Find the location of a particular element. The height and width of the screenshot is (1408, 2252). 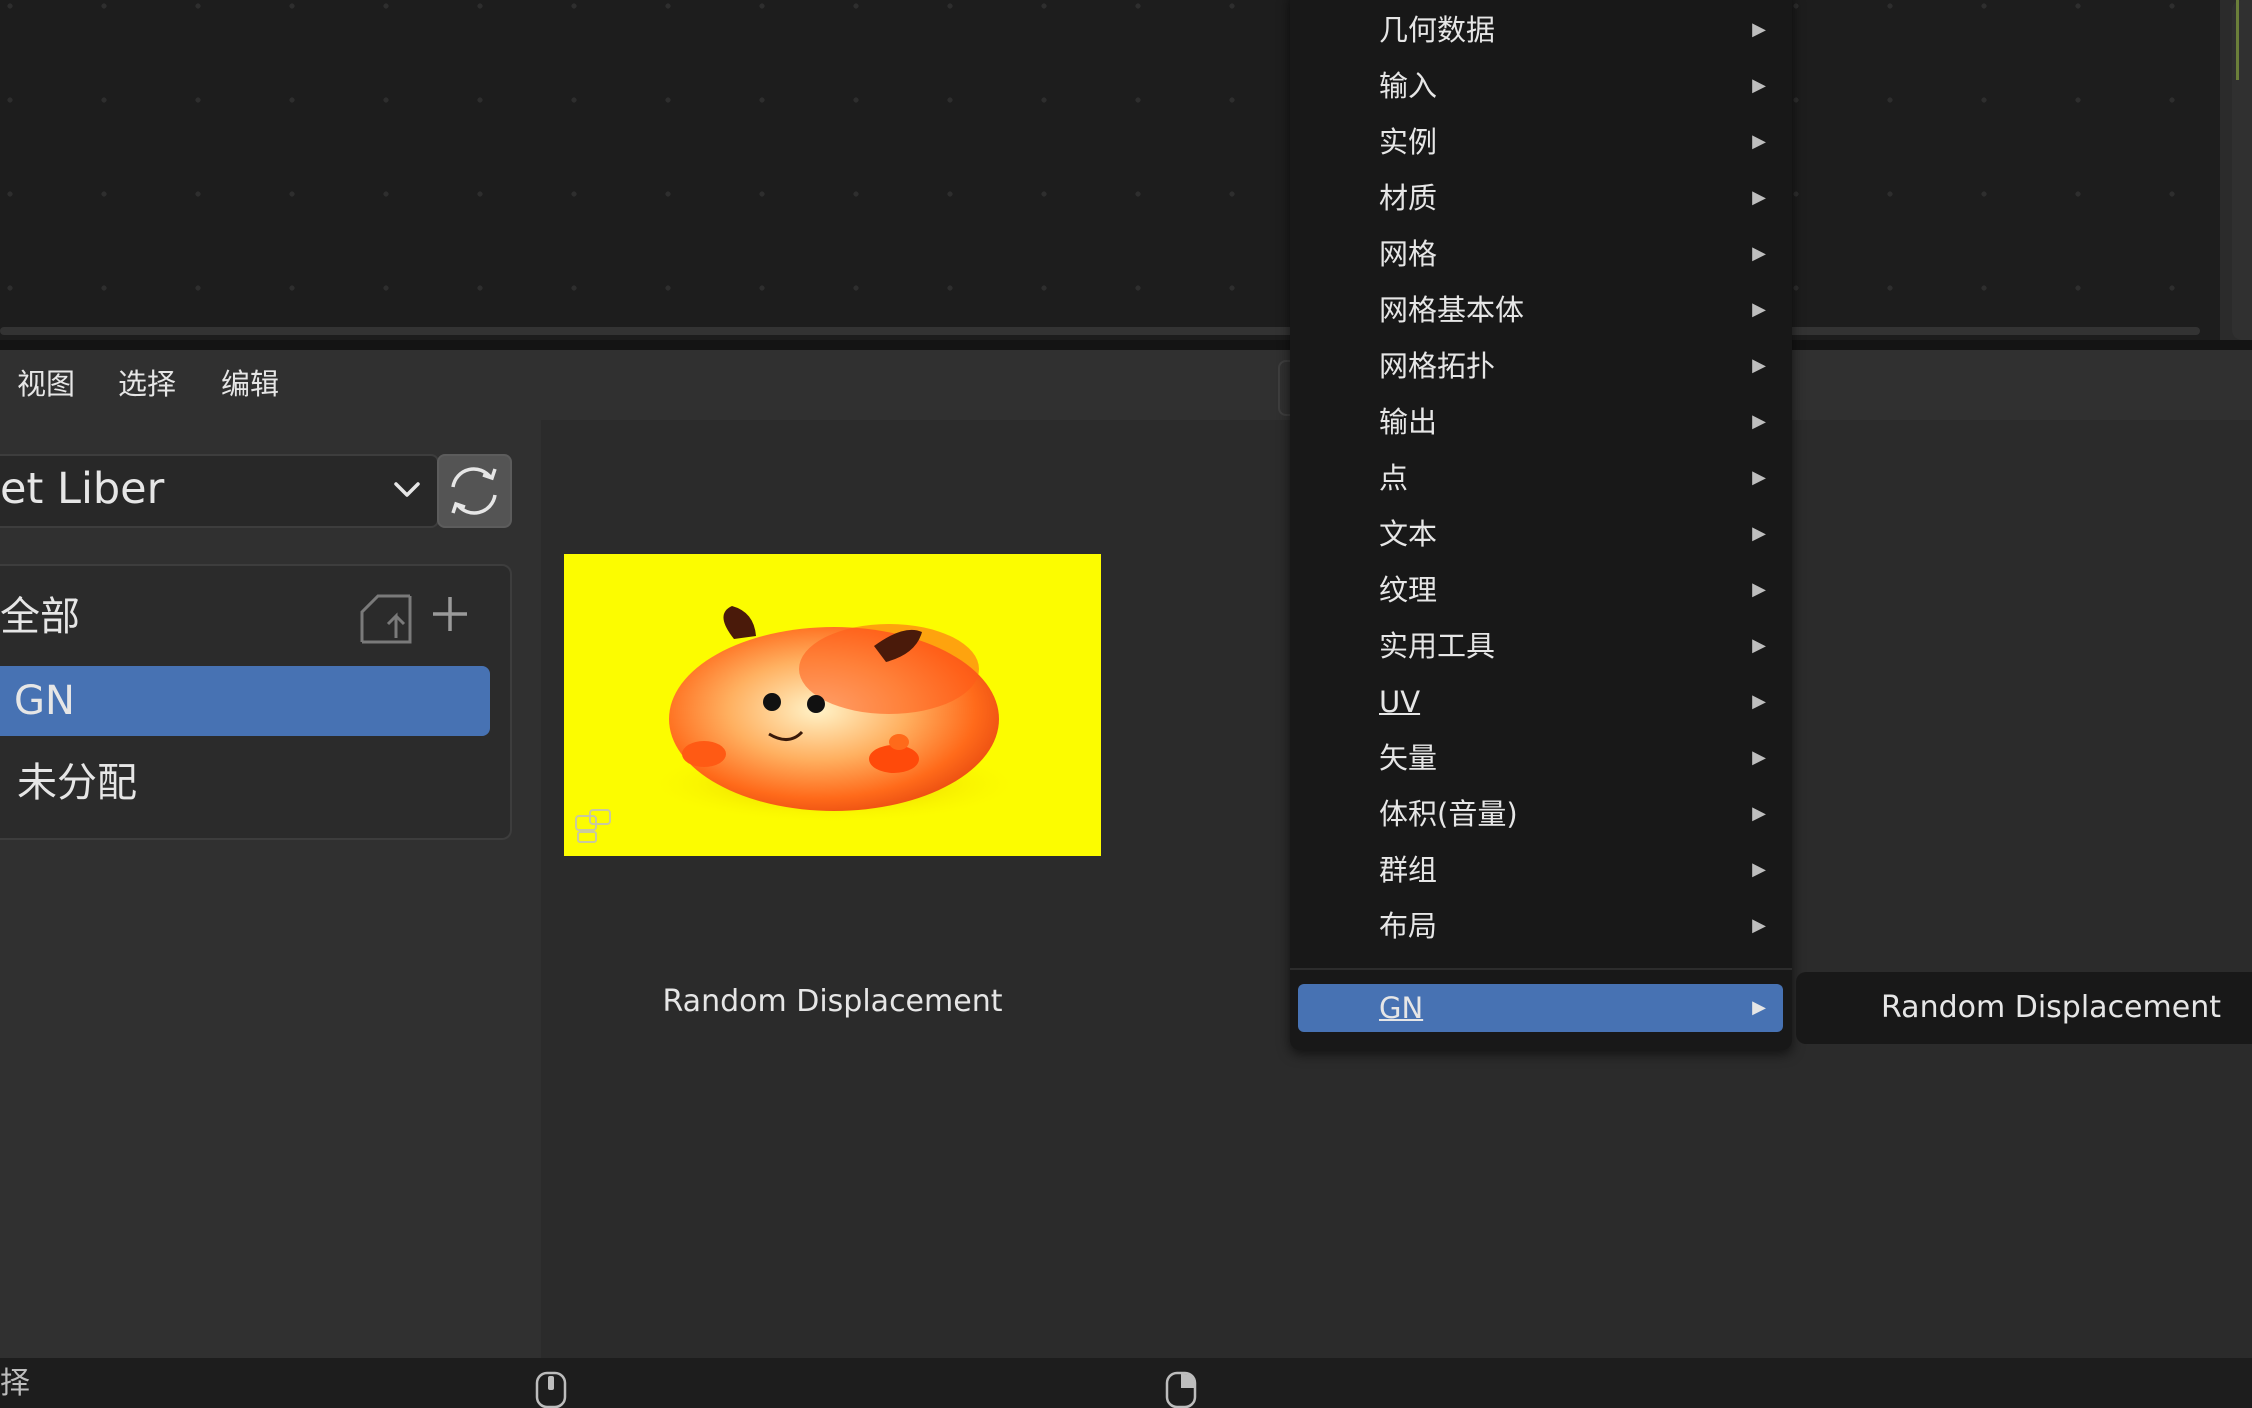

menu-item-instances: 实例 ▶ is located at coordinates (1576, 142).